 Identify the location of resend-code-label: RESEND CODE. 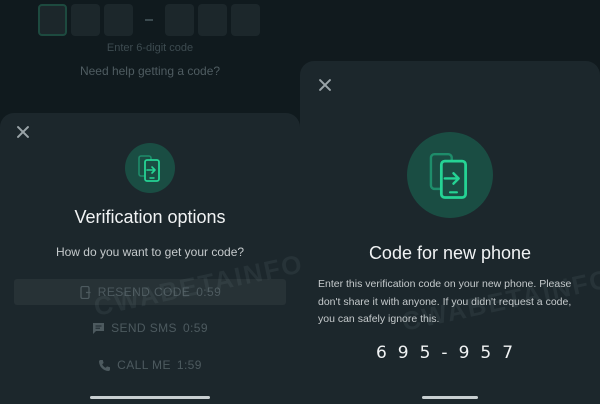
(144, 292).